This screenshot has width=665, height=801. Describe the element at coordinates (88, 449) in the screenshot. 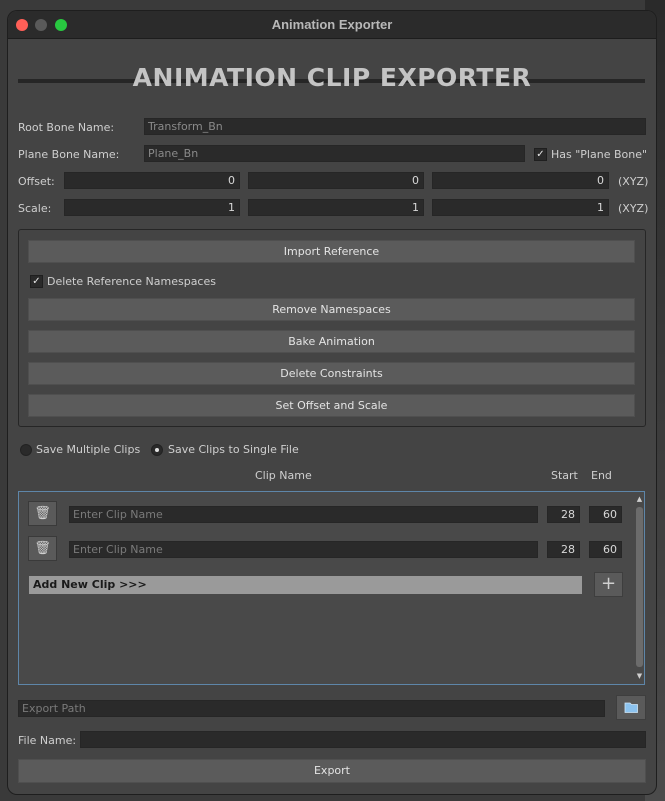

I see `save-multiple-label: Save Multiple Clips` at that location.